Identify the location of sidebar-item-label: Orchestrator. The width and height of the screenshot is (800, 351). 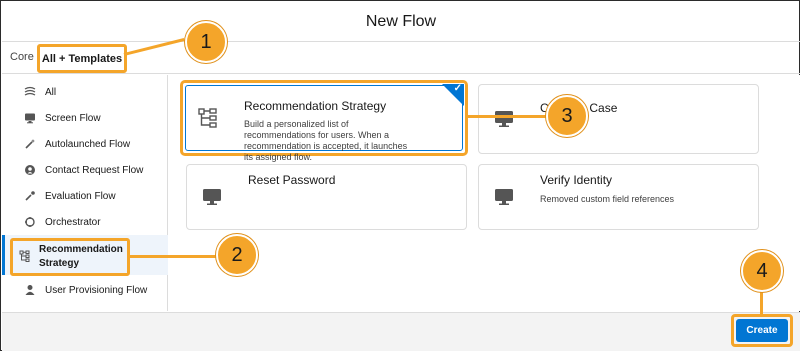
(73, 222).